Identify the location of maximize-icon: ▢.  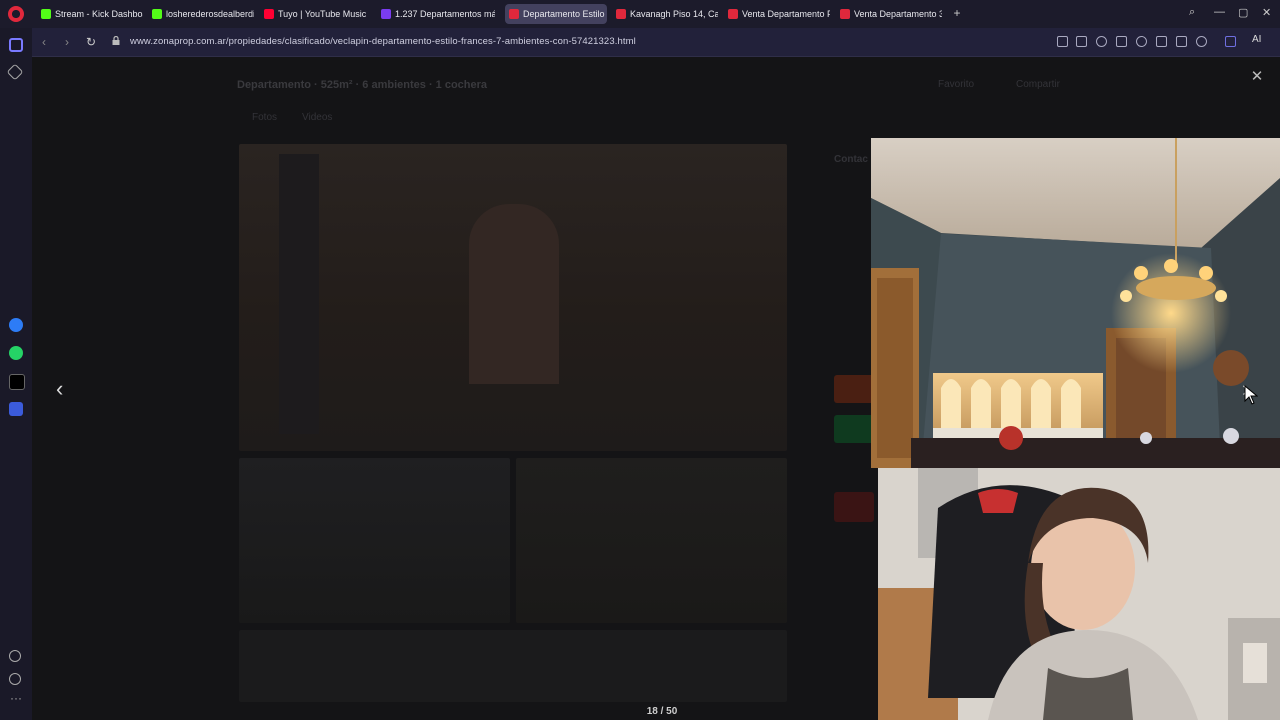
(1243, 12).